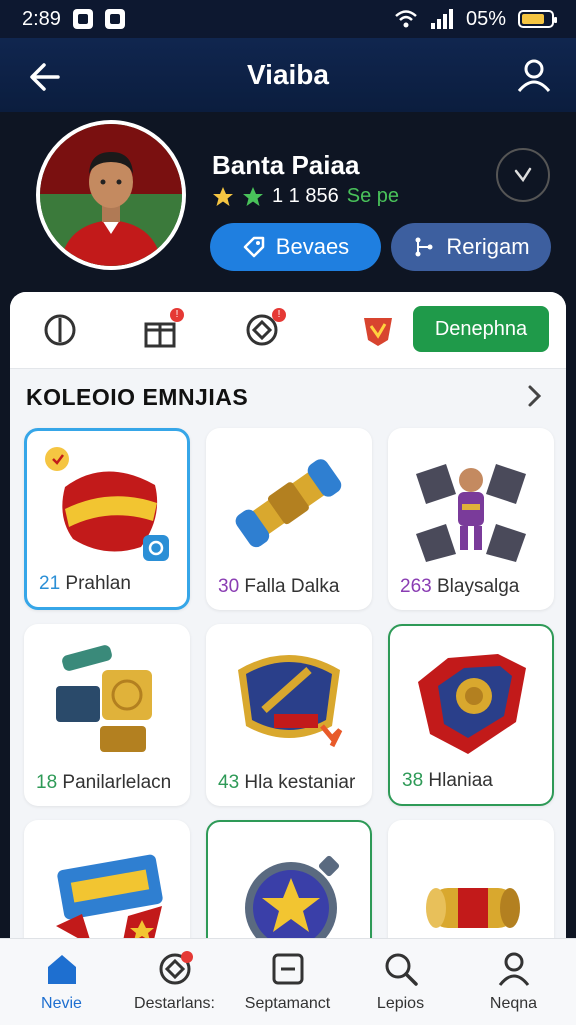 Image resolution: width=576 pixels, height=1025 pixels. Describe the element at coordinates (174, 986) in the screenshot. I see `nav-destinations: Destarlans:` at that location.